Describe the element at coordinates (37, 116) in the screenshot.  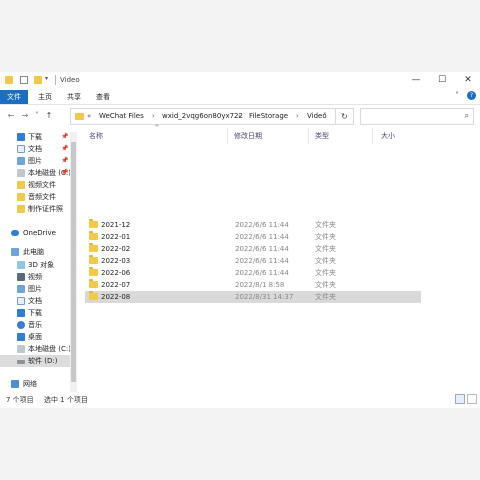
I see `recent-locations-icon: ˅` at that location.